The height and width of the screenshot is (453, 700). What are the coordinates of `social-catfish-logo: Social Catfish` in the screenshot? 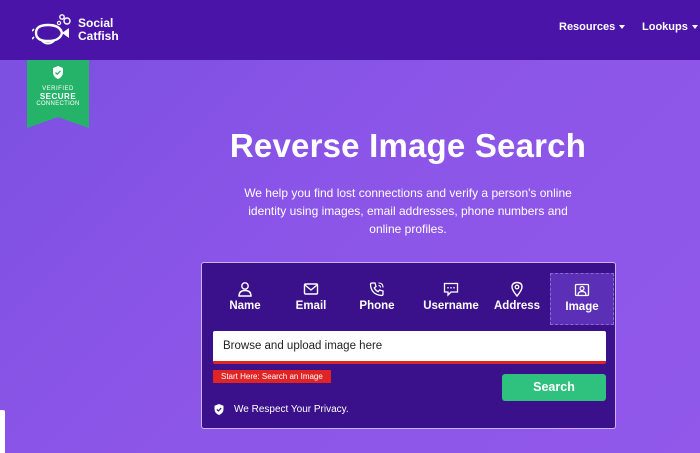 It's located at (77, 30).